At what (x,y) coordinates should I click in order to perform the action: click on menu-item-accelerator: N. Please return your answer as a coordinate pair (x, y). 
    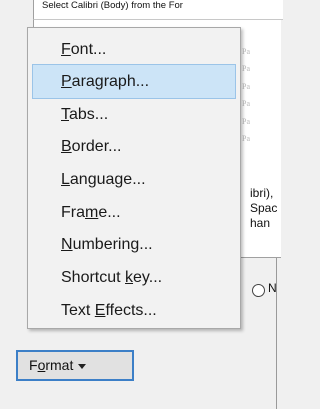
    Looking at the image, I should click on (67, 244).